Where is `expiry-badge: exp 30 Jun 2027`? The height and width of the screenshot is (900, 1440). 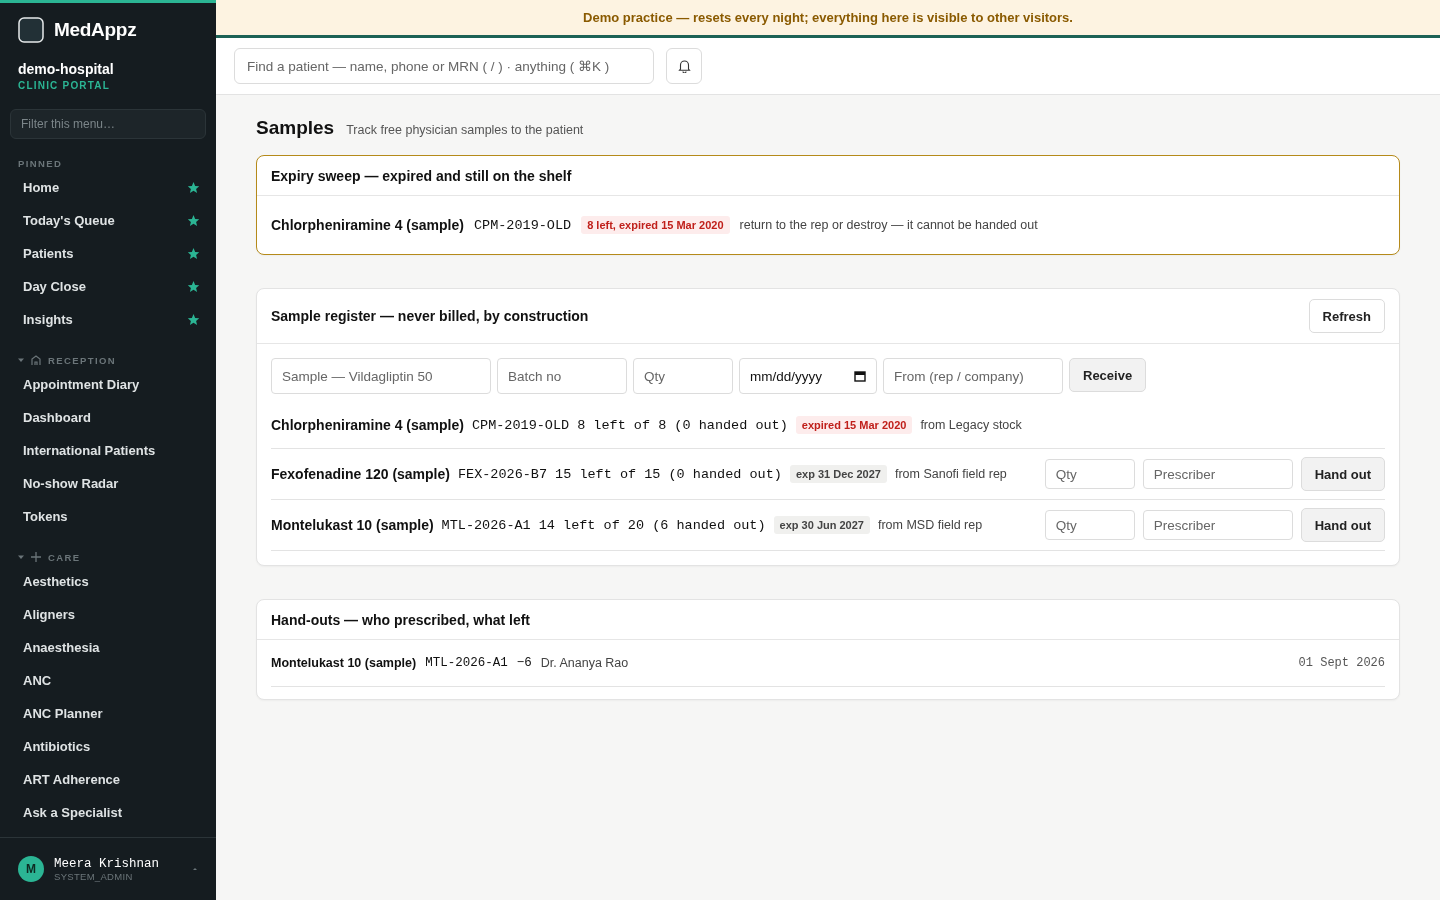
expiry-badge: exp 30 Jun 2027 is located at coordinates (821, 525).